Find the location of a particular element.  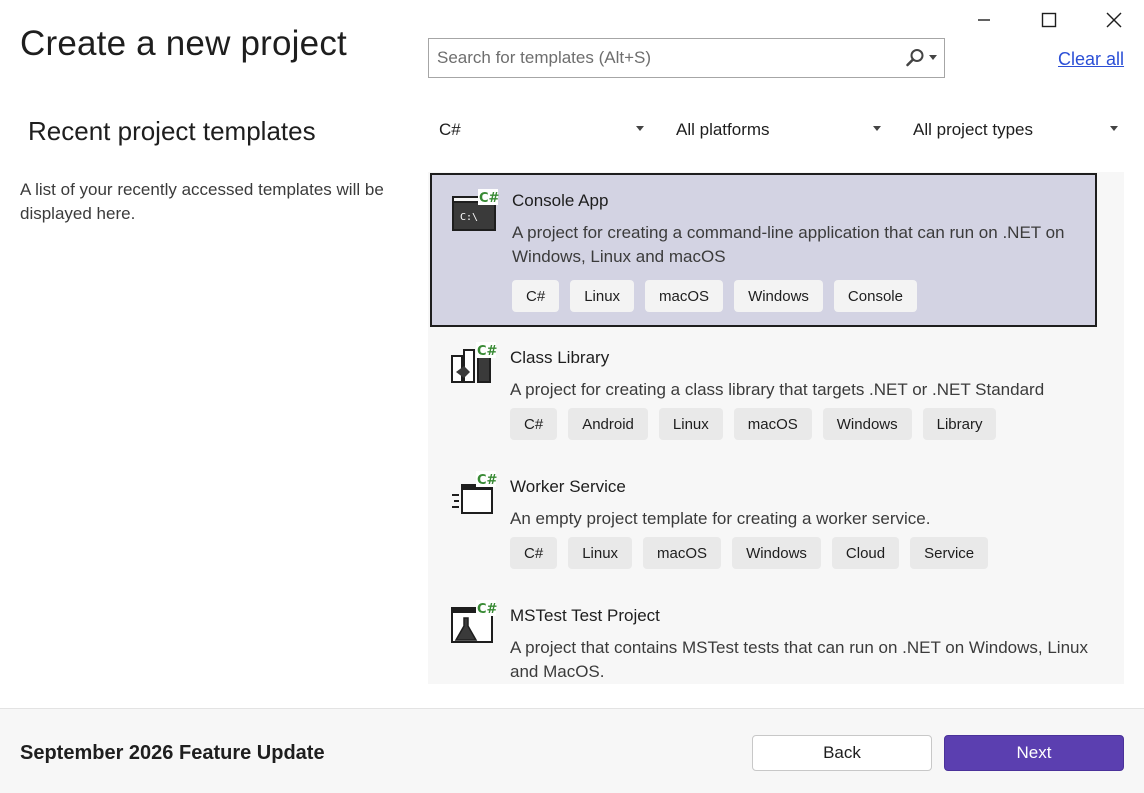

template-title: Worker Service is located at coordinates (568, 486).